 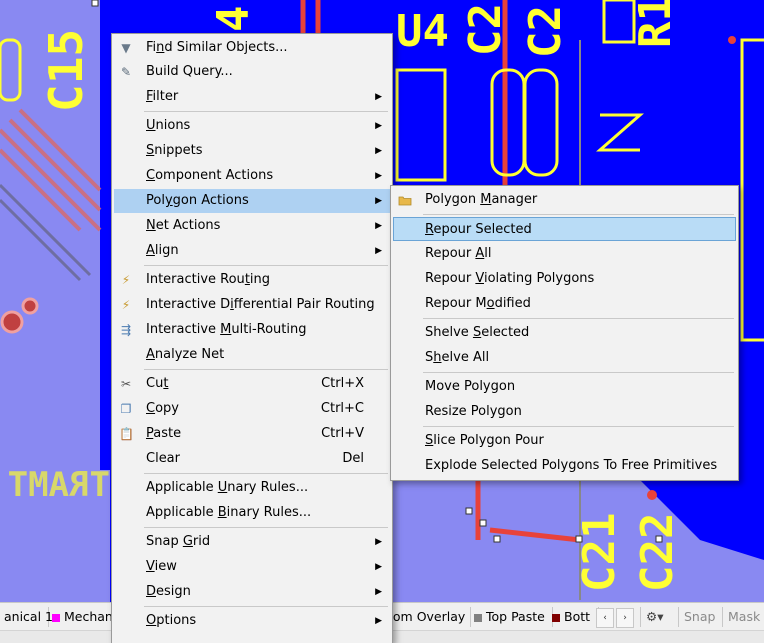 What do you see at coordinates (478, 303) in the screenshot?
I see `menu-item-label: Repour Modified` at bounding box center [478, 303].